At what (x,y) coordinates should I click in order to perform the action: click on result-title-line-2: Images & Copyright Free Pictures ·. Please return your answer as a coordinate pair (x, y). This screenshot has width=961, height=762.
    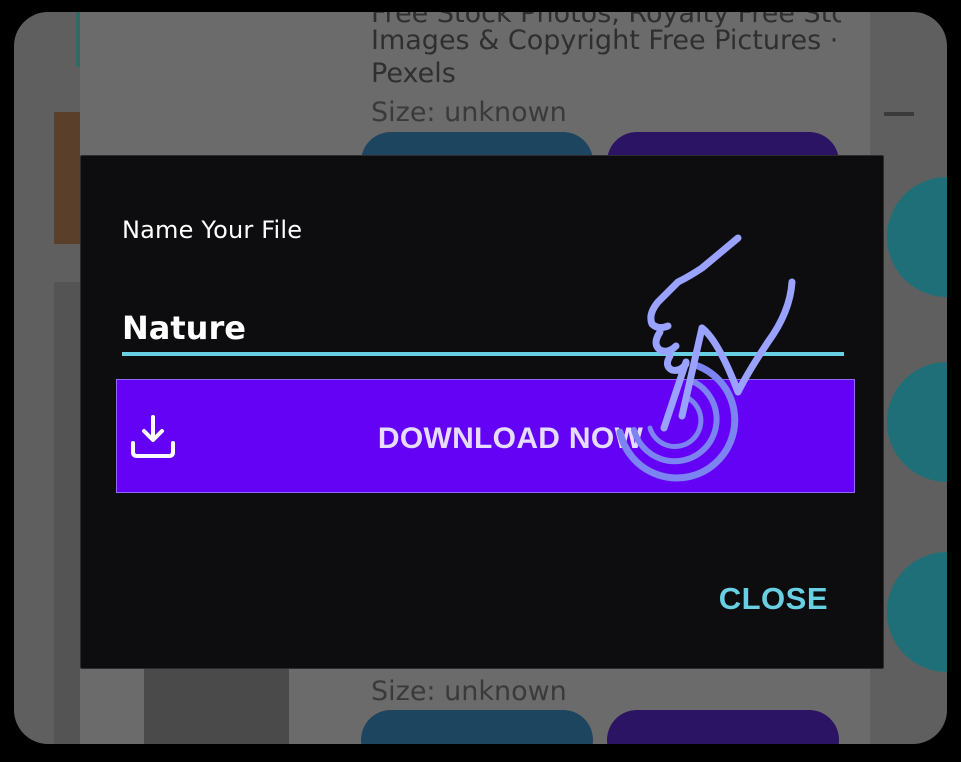
    Looking at the image, I should click on (605, 40).